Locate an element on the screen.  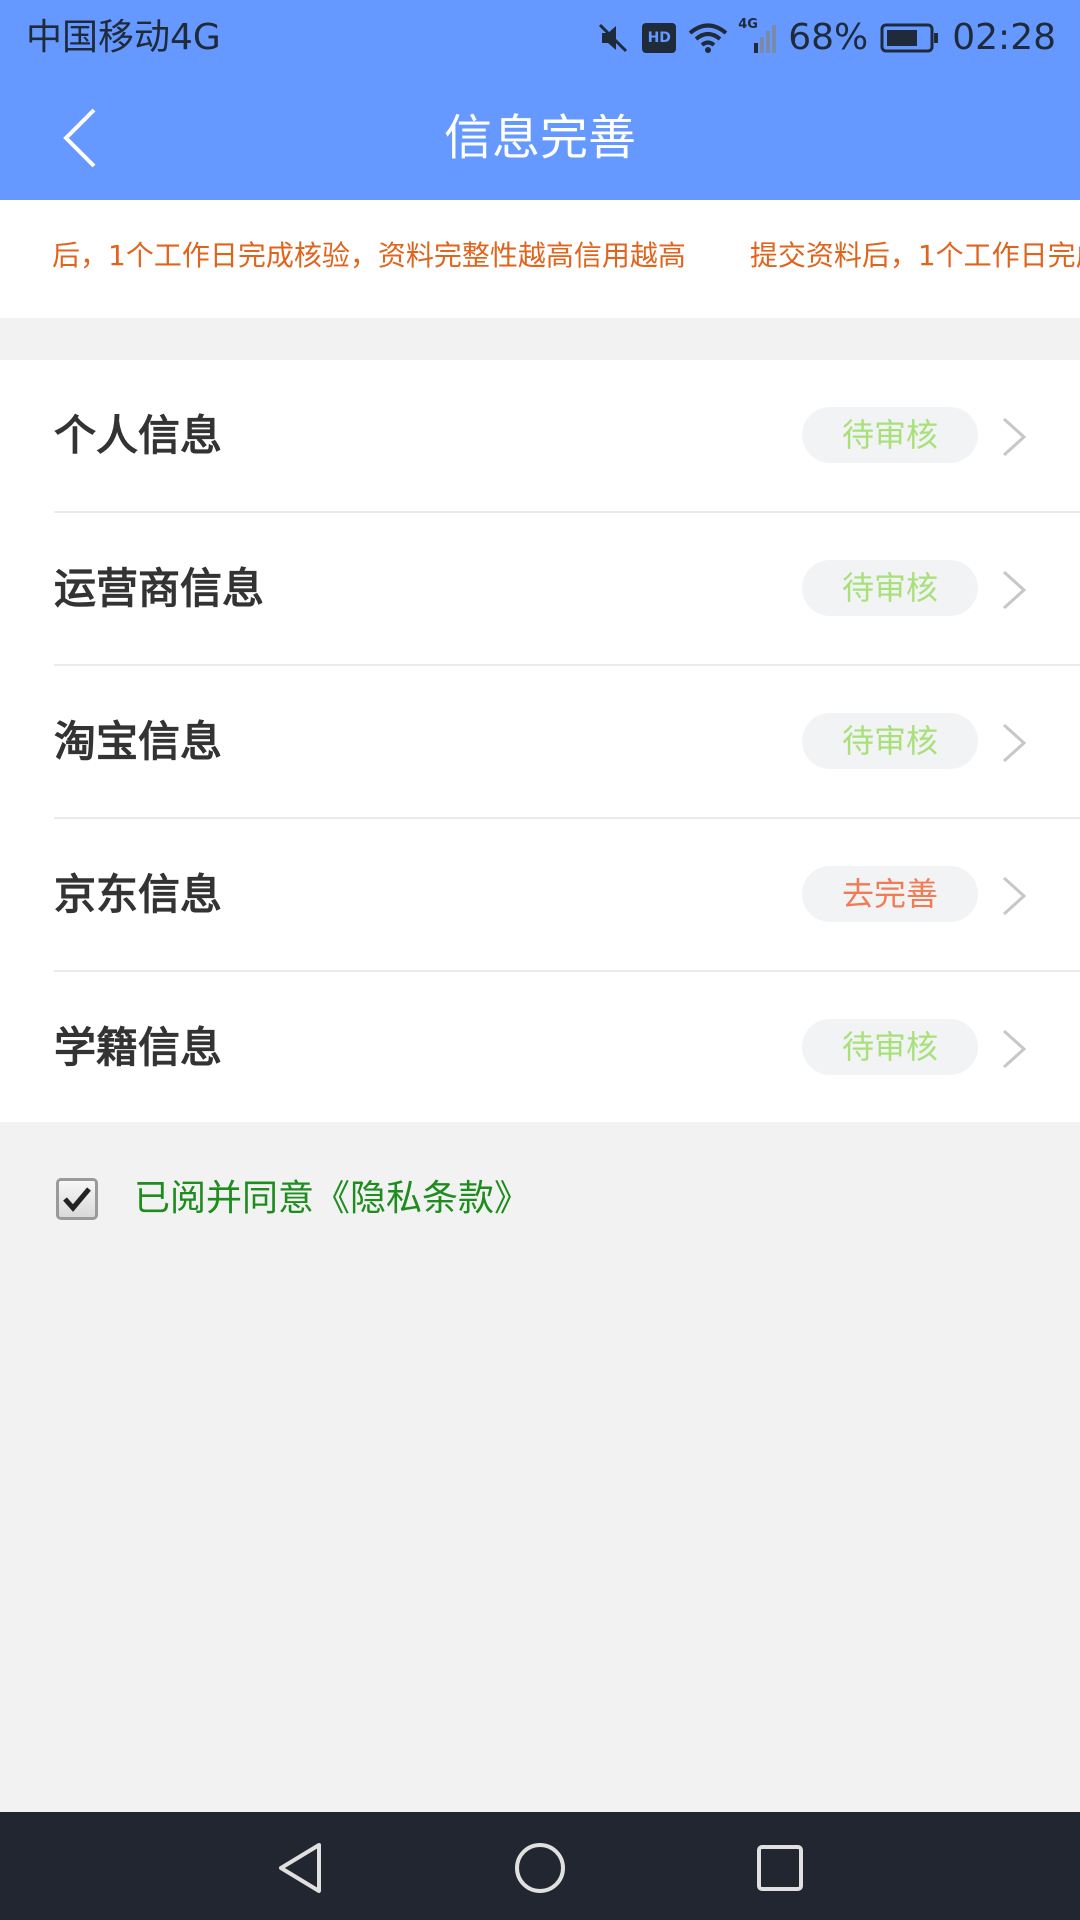
agreement-checkbox is located at coordinates (77, 1199).